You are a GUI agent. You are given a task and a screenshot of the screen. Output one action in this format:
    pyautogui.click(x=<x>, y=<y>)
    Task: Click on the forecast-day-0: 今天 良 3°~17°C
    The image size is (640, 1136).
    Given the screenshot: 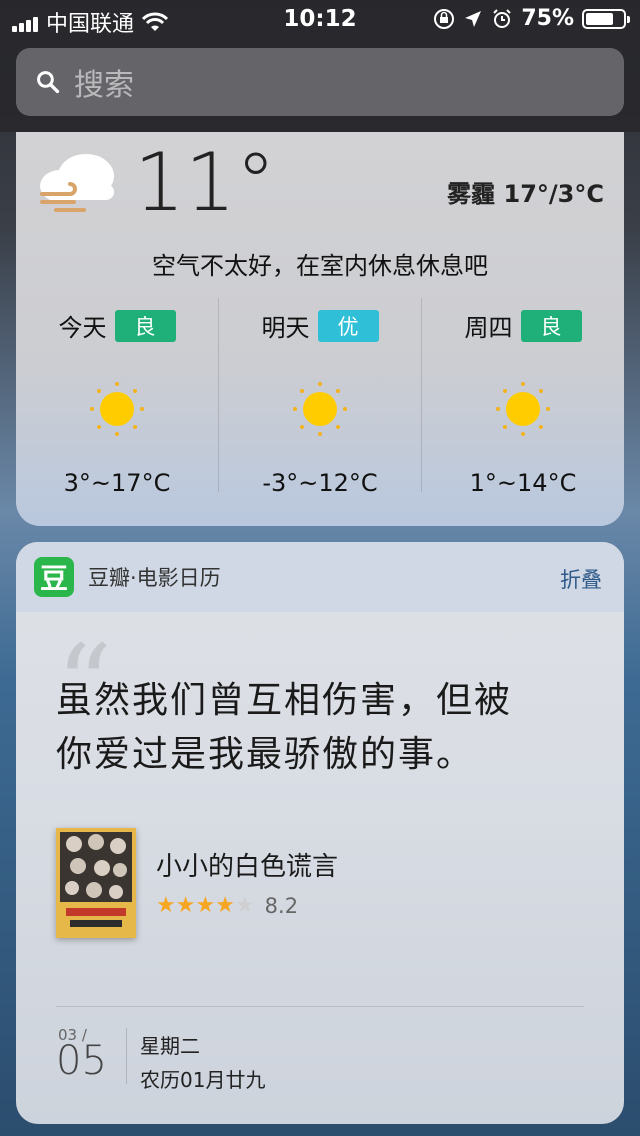 What is the action you would take?
    pyautogui.click(x=117, y=397)
    